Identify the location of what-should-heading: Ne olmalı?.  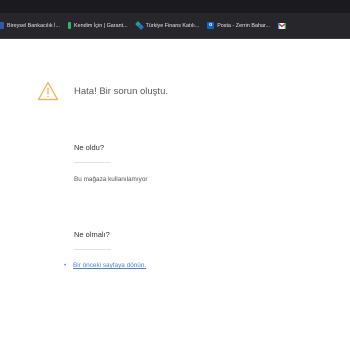
(92, 234).